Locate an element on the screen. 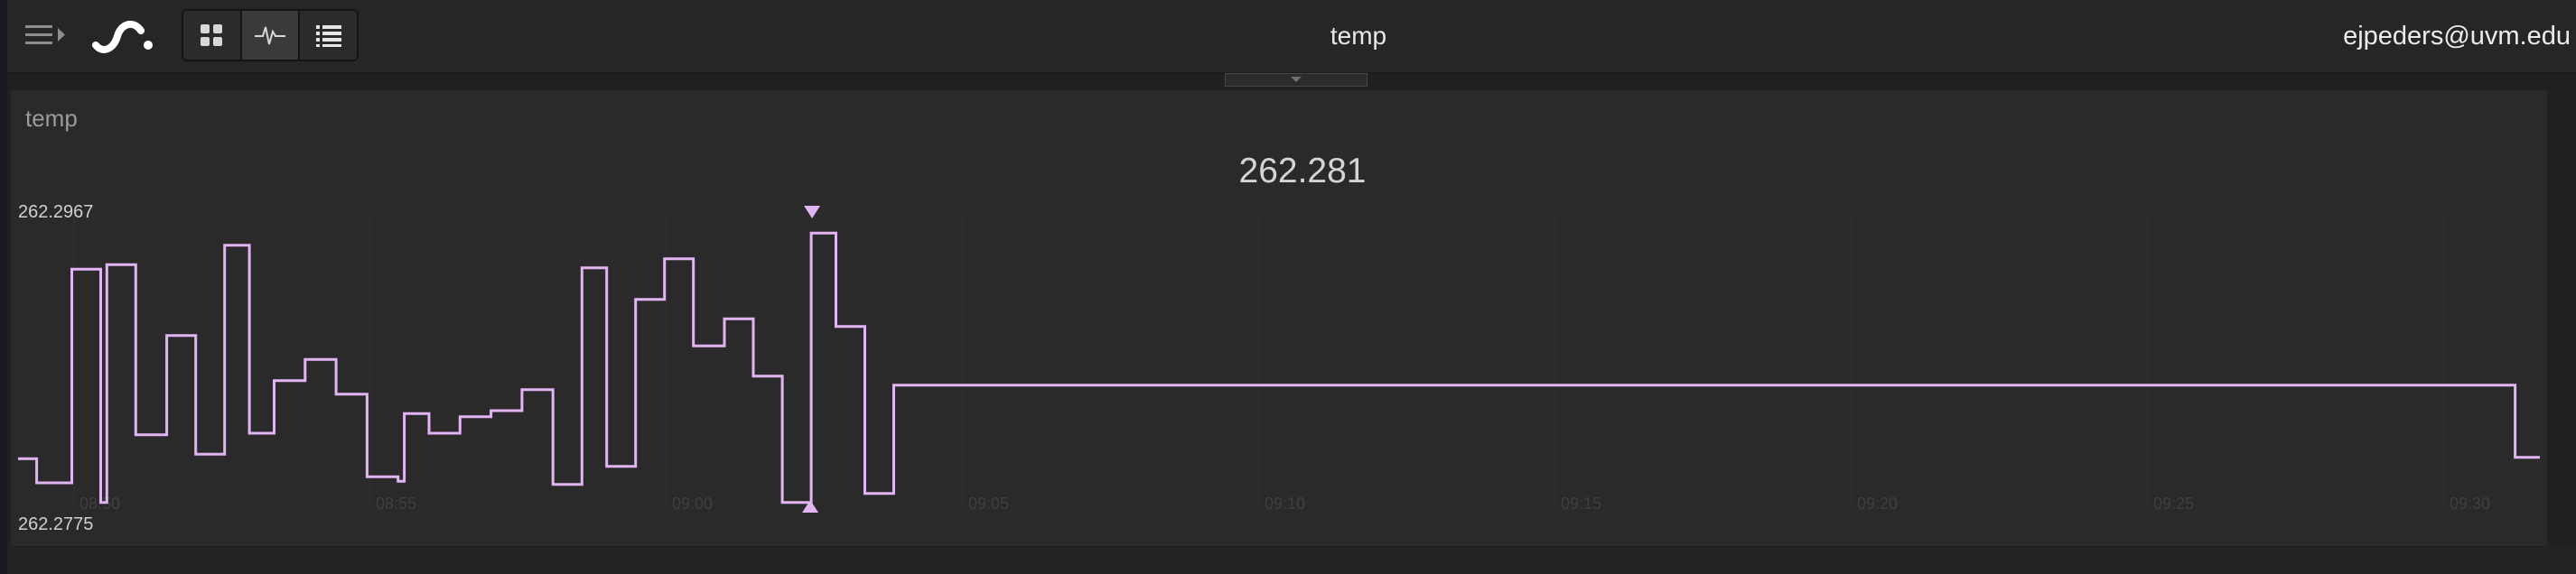 Image resolution: width=2576 pixels, height=574 pixels. menu-icon is located at coordinates (45, 34).